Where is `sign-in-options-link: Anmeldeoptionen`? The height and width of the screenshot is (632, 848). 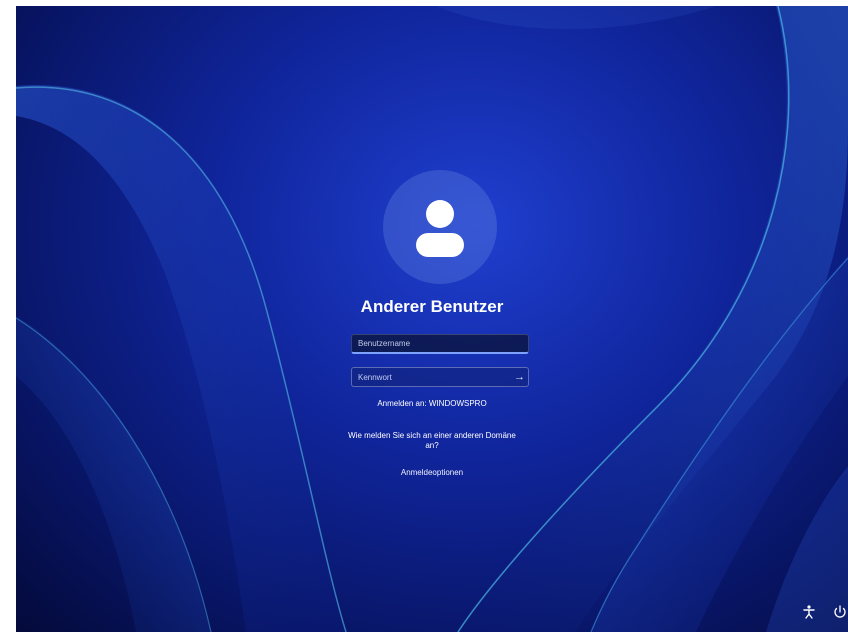
sign-in-options-link: Anmeldeoptionen is located at coordinates (432, 472).